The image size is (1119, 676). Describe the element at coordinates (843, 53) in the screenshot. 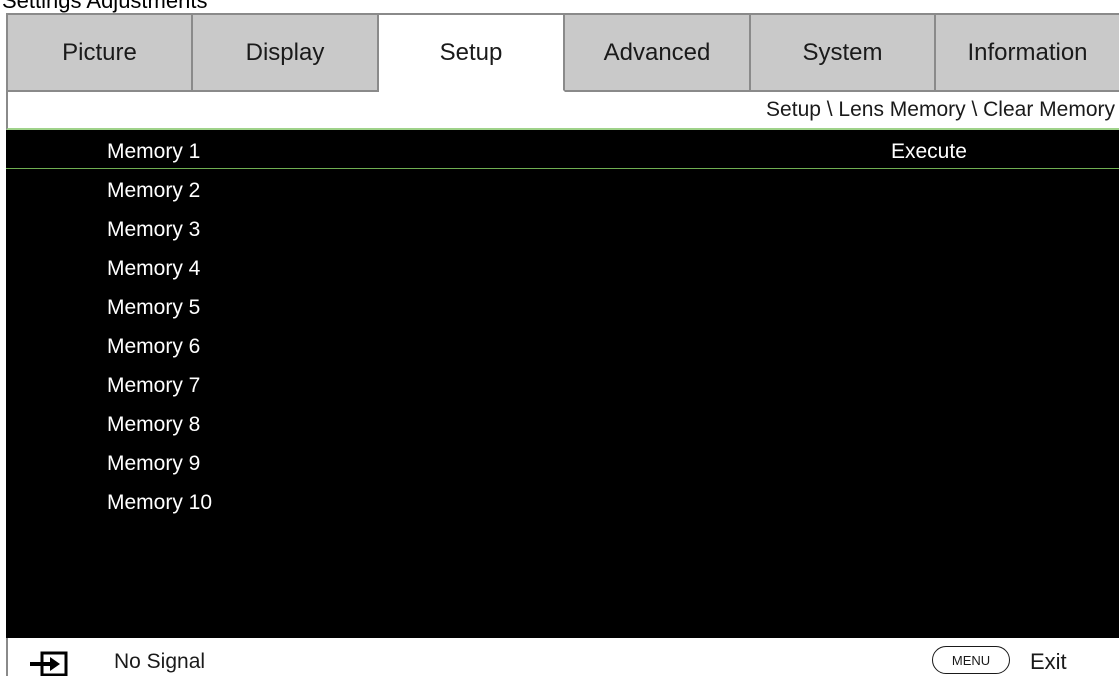

I see `tab-system: System` at that location.